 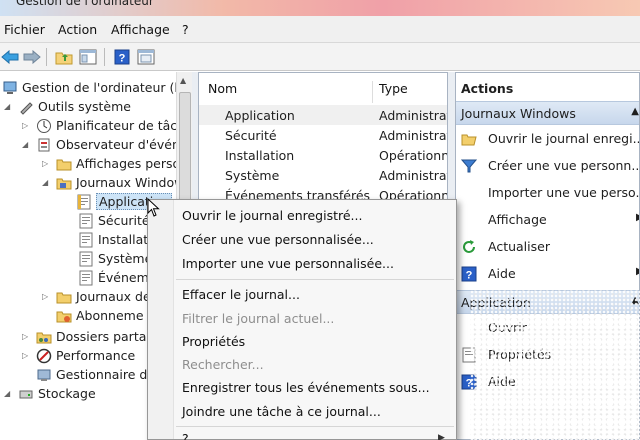 I want to click on forward-arrow-icon, so click(x=32, y=57).